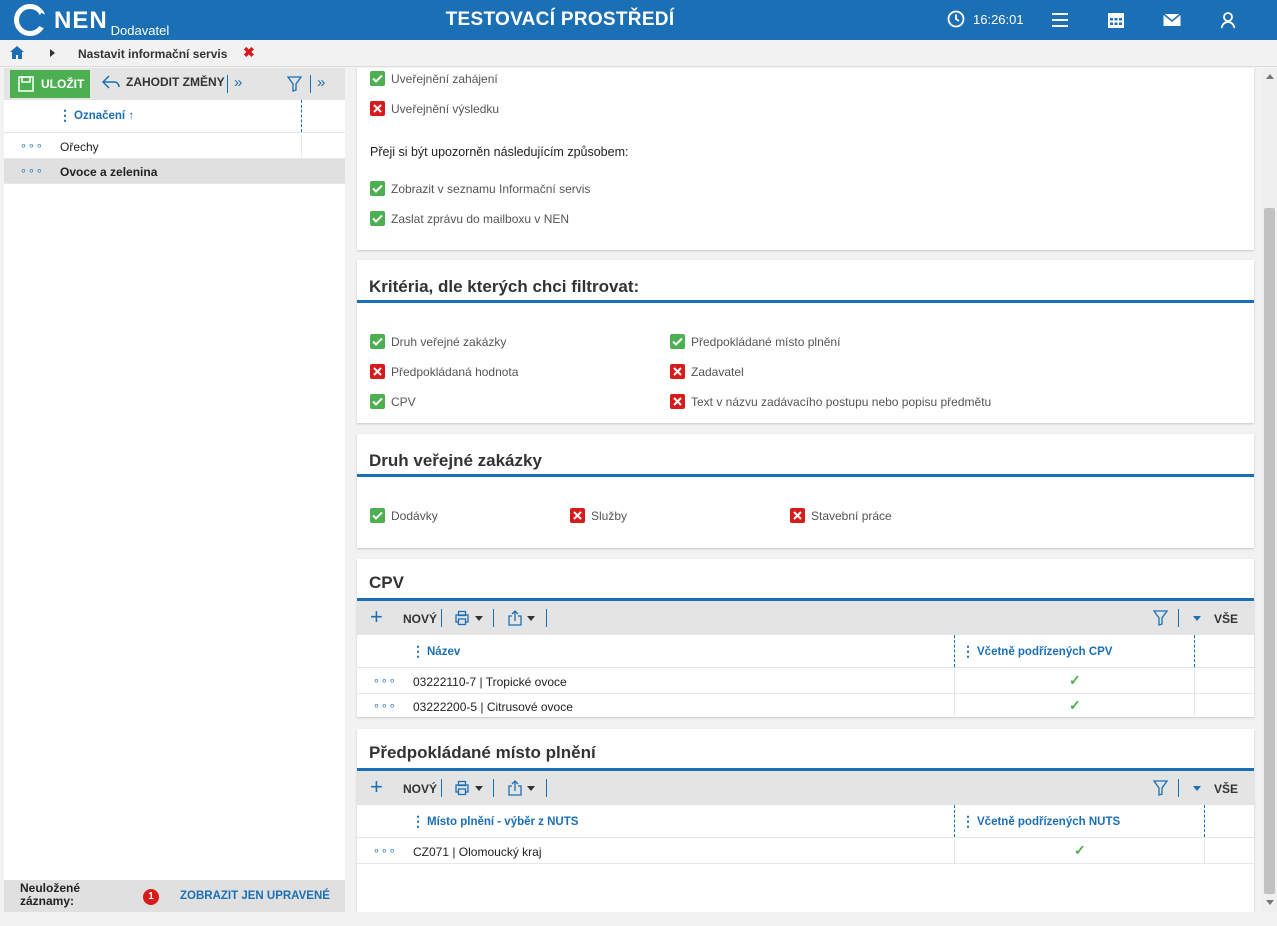 The width and height of the screenshot is (1277, 926). What do you see at coordinates (502, 822) in the screenshot?
I see `column-header-place: Místo plnění - výběr z NUTS` at bounding box center [502, 822].